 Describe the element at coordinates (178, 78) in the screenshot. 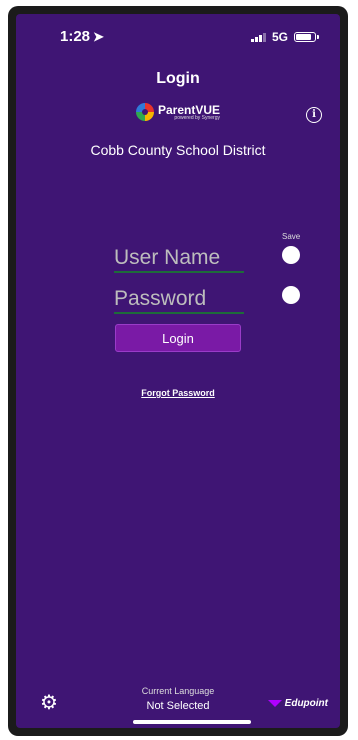

I see `page-title: Login` at that location.